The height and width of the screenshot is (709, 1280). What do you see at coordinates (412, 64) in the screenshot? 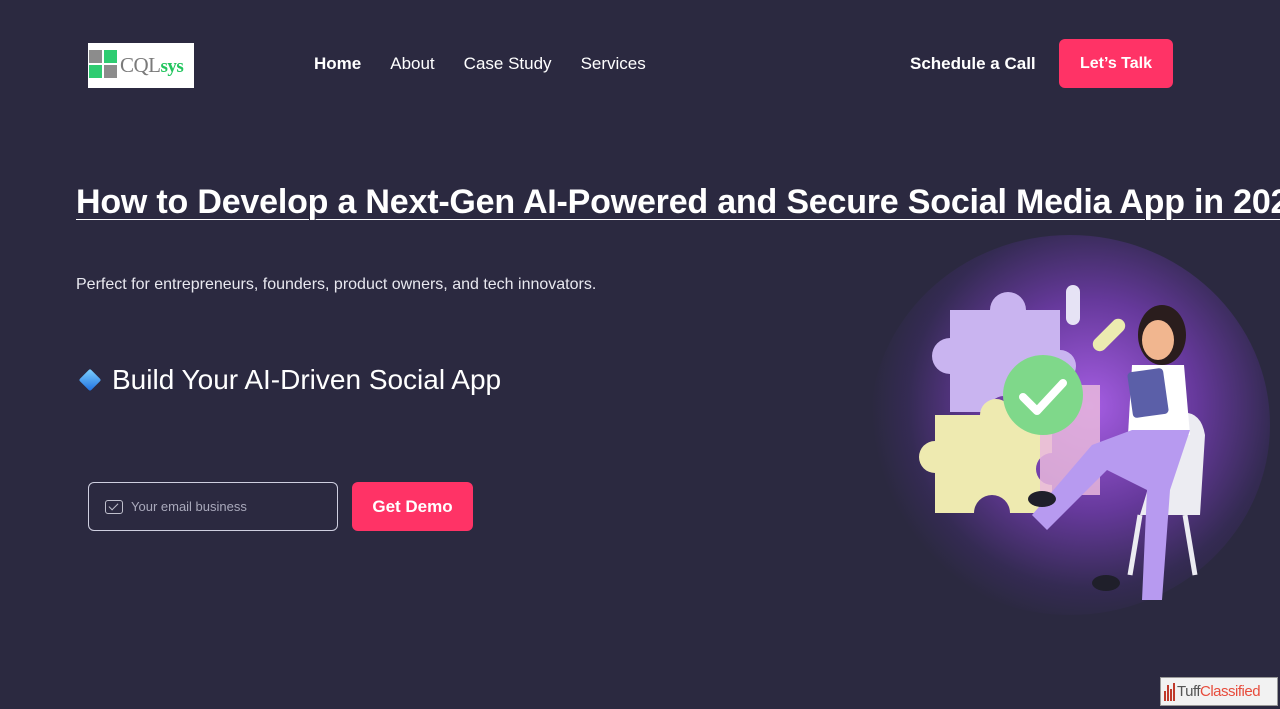
I see `nav-item-about: About` at bounding box center [412, 64].